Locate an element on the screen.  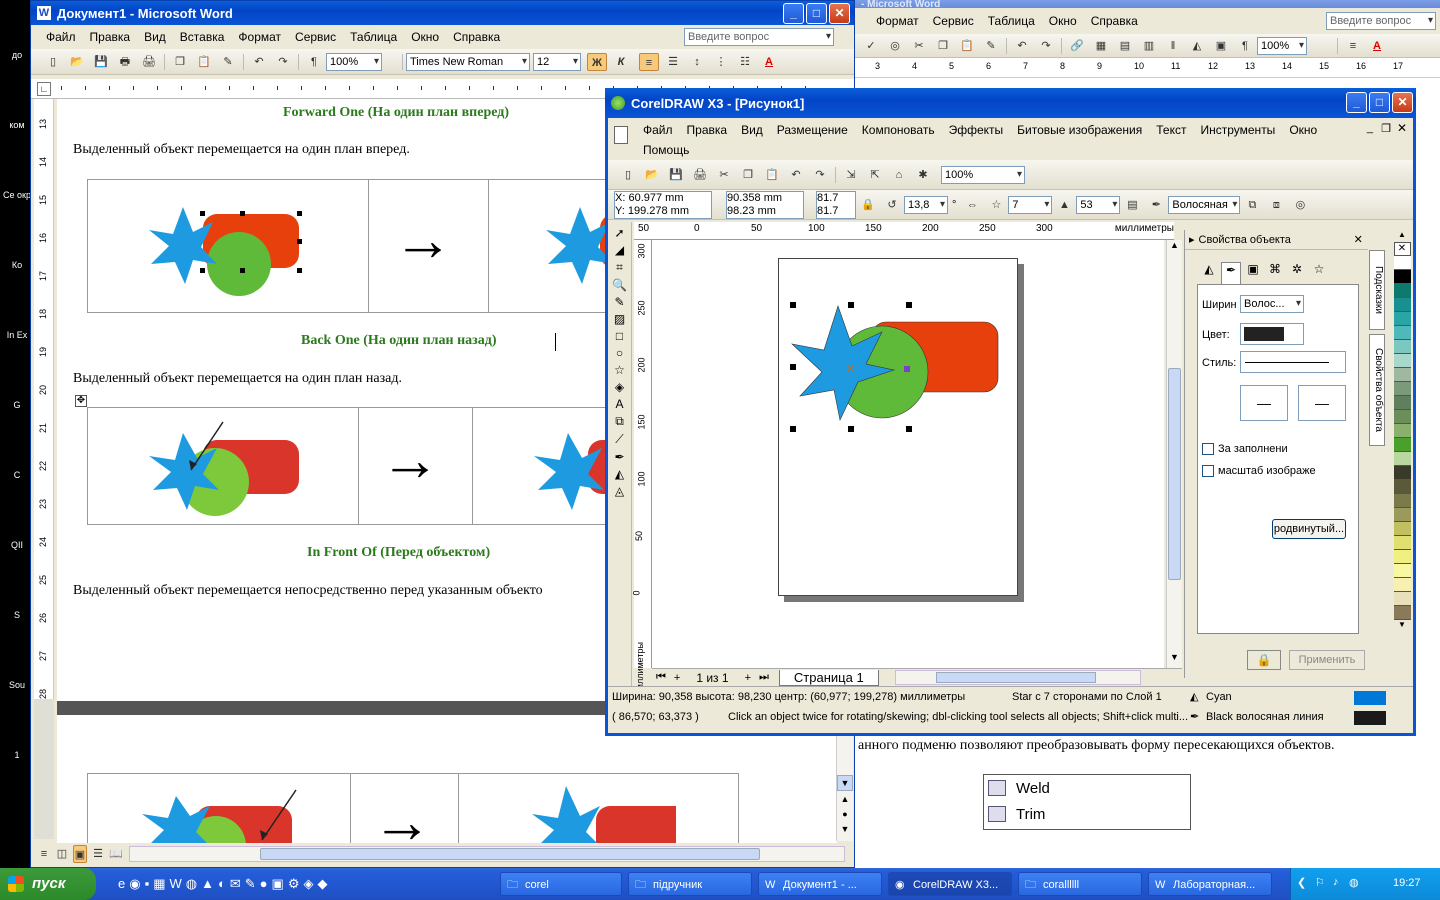
zoom-tool-icon: 🔍 is located at coordinates (619, 285).